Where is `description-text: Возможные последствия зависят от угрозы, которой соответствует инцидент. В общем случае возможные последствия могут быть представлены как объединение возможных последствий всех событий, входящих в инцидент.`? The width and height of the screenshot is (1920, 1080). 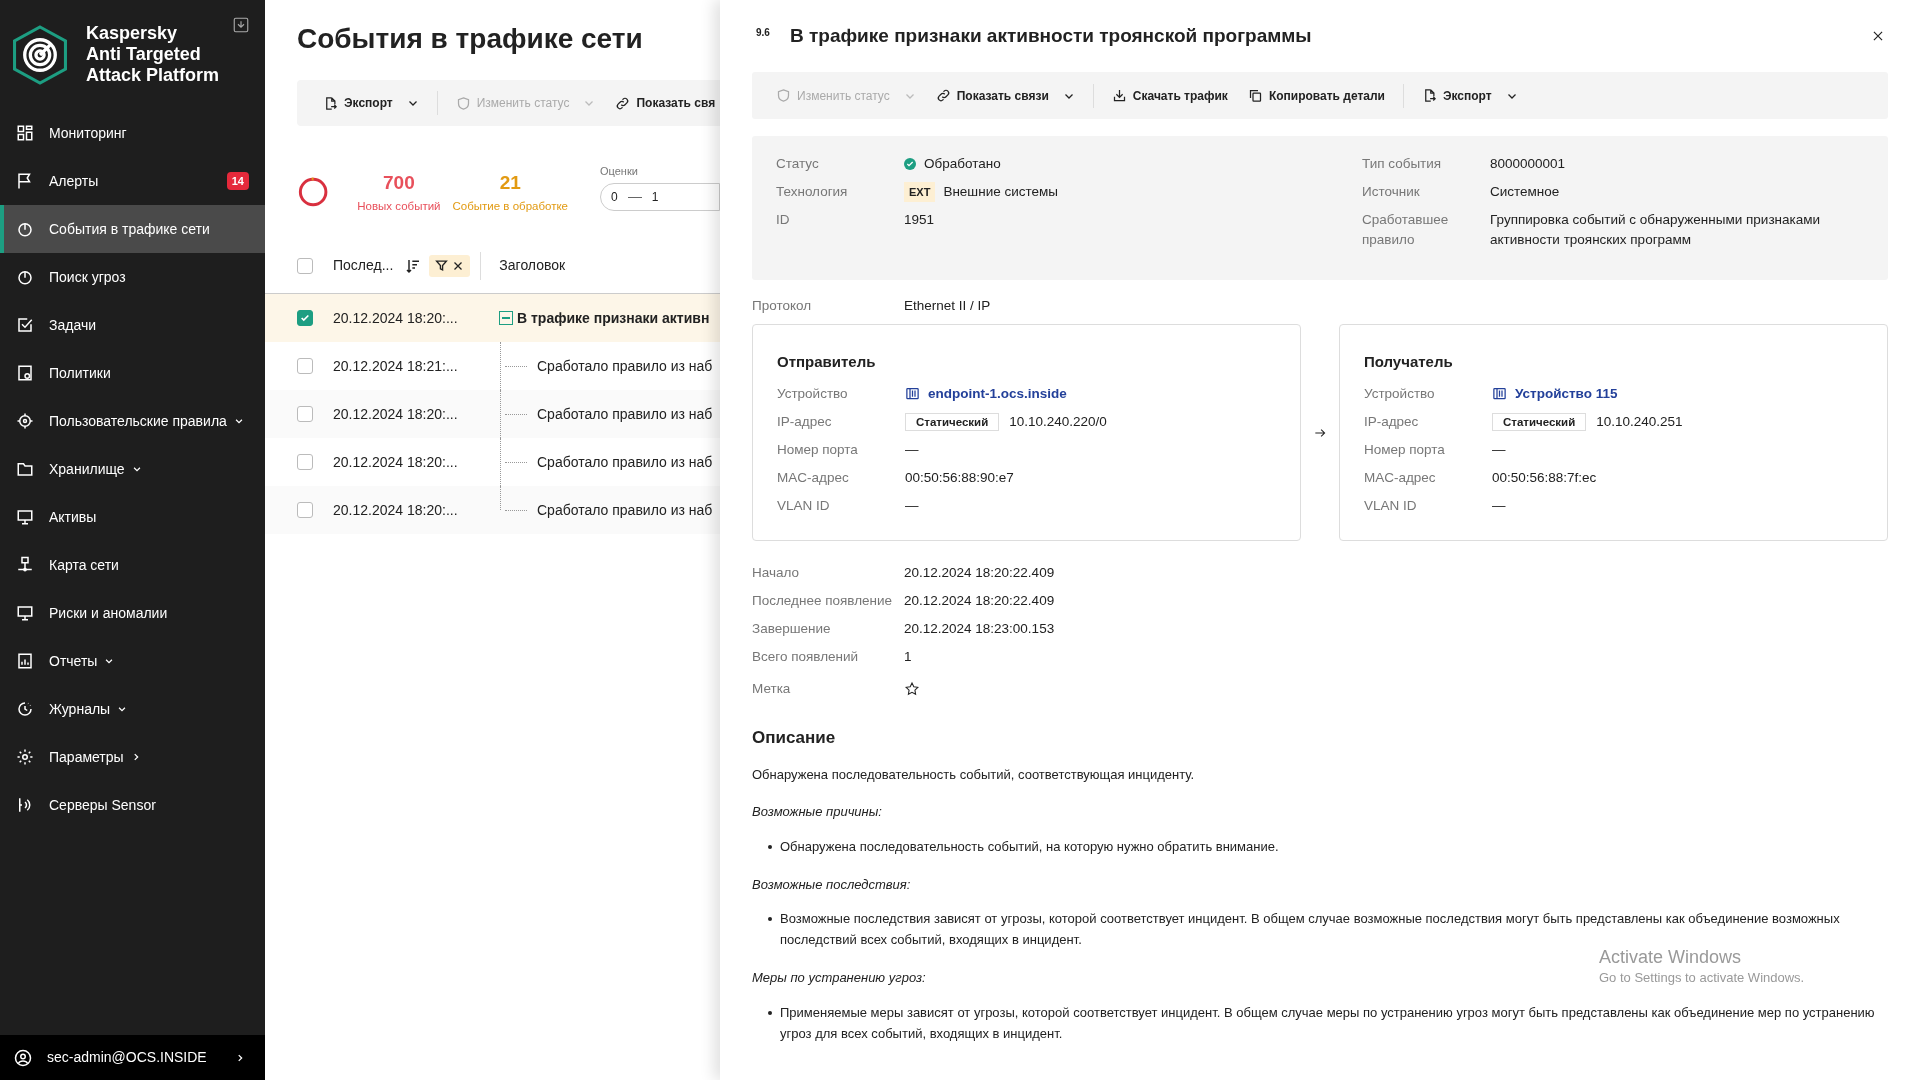 description-text: Возможные последствия зависят от угрозы, которой соответствует инцидент. В общем случае возможные последствия могут быть представлены как объединение возможных последствий всех событий, входящих в инцидент. is located at coordinates (1310, 929).